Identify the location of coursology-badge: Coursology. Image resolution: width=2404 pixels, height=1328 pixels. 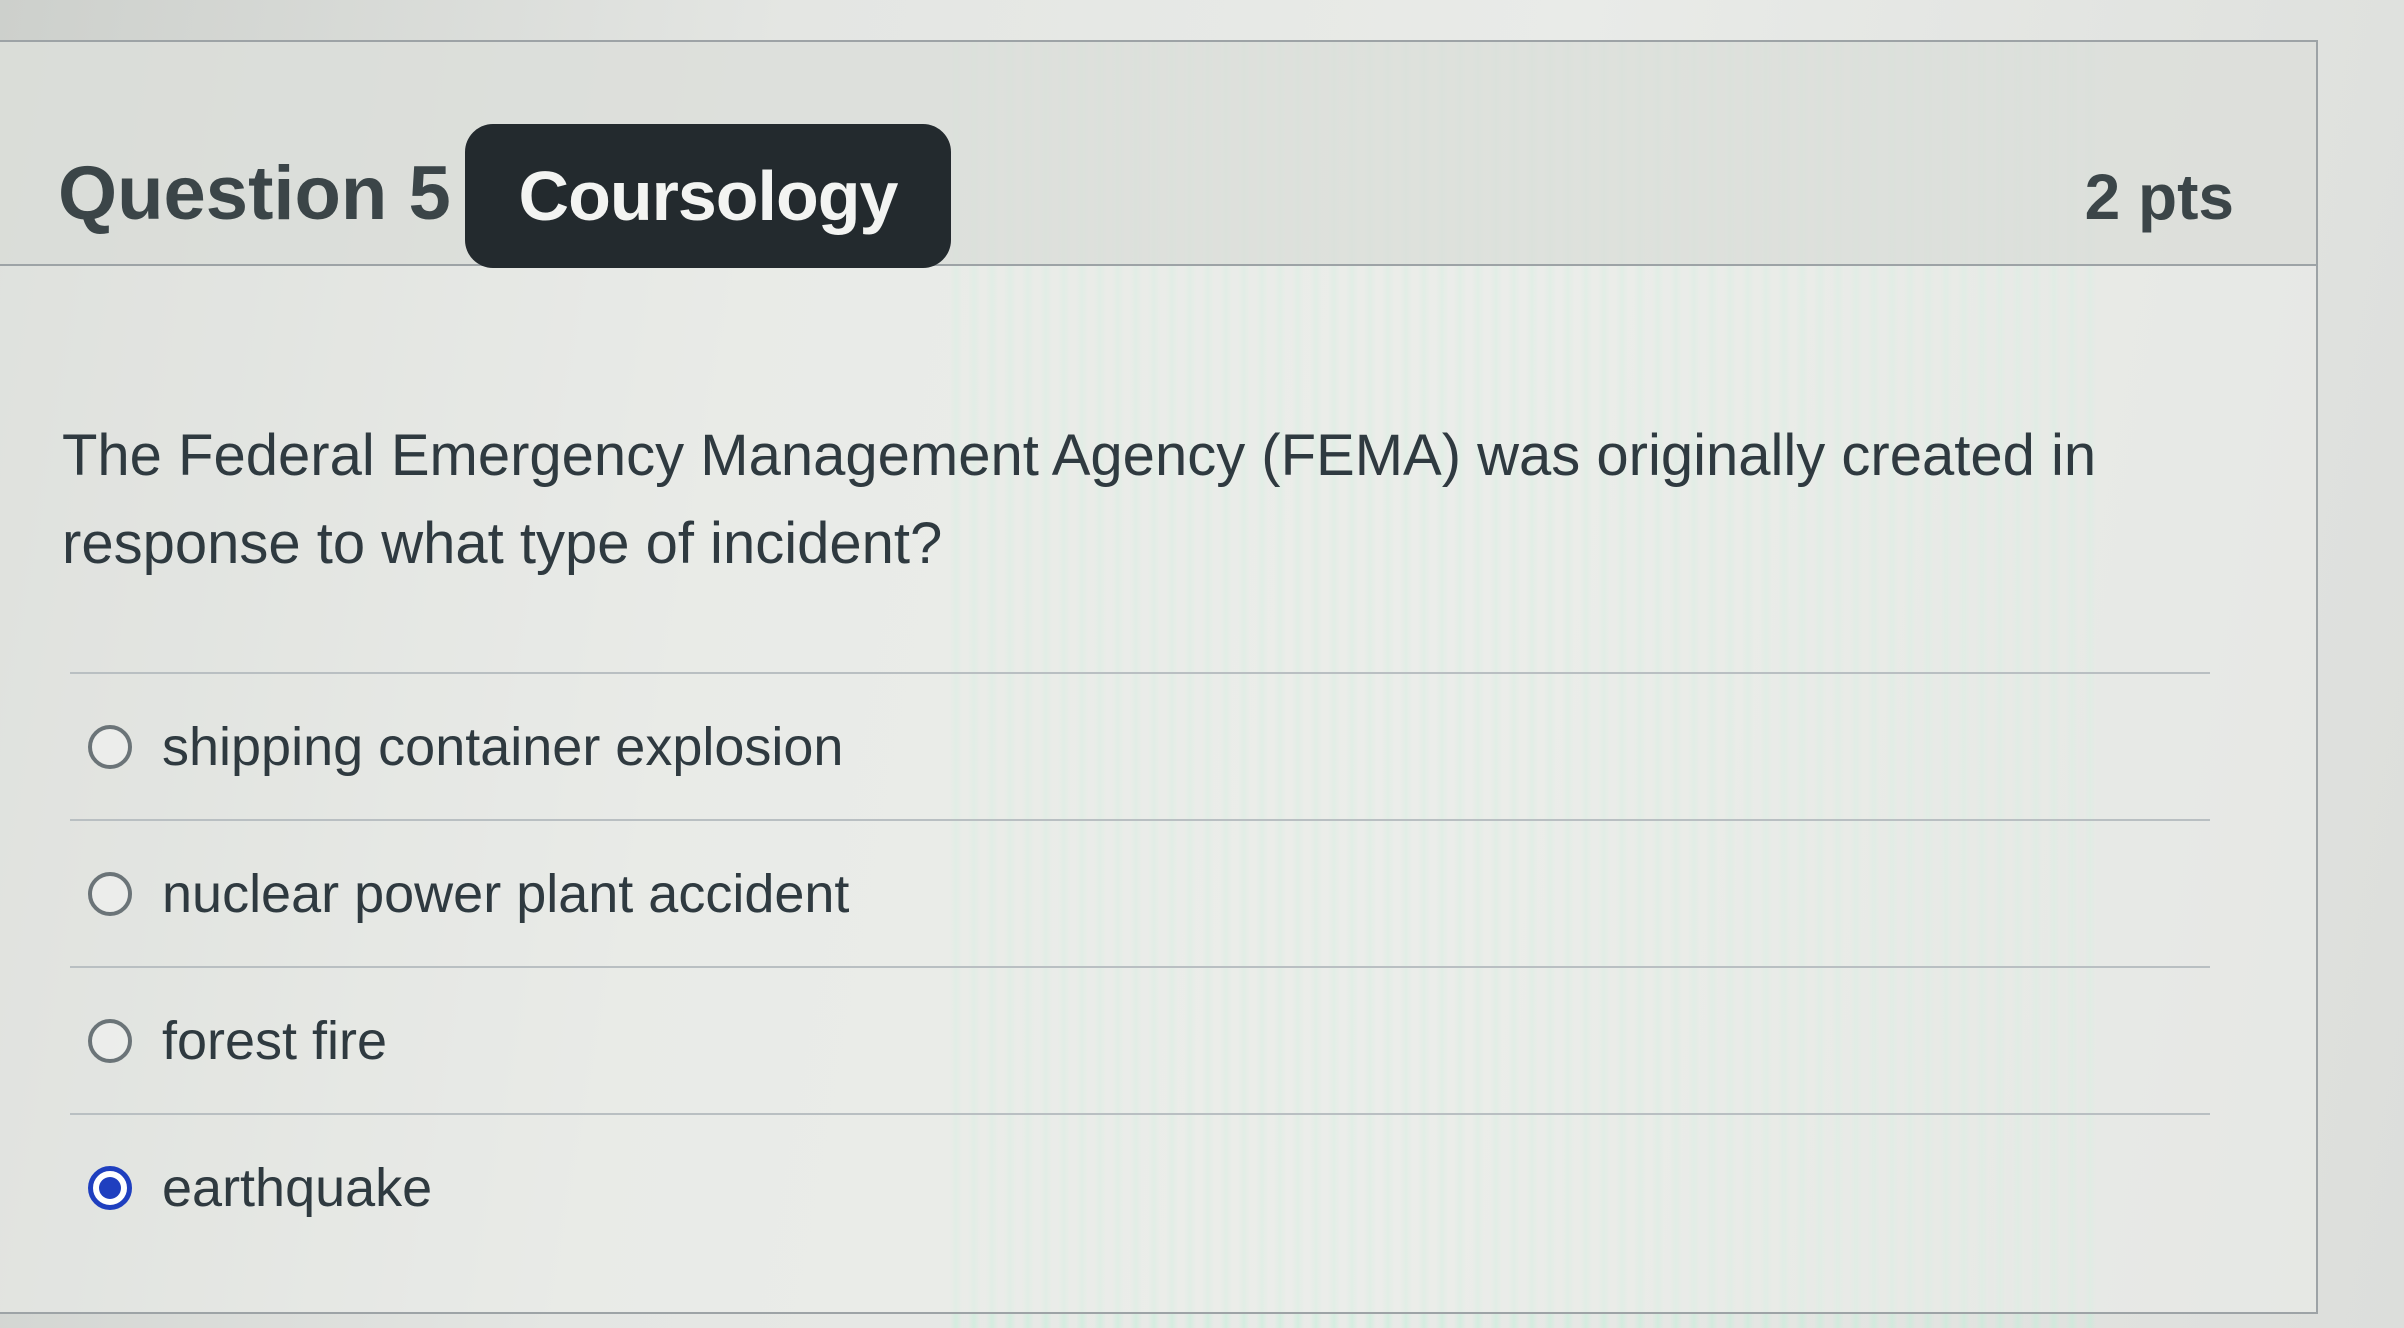
(708, 196).